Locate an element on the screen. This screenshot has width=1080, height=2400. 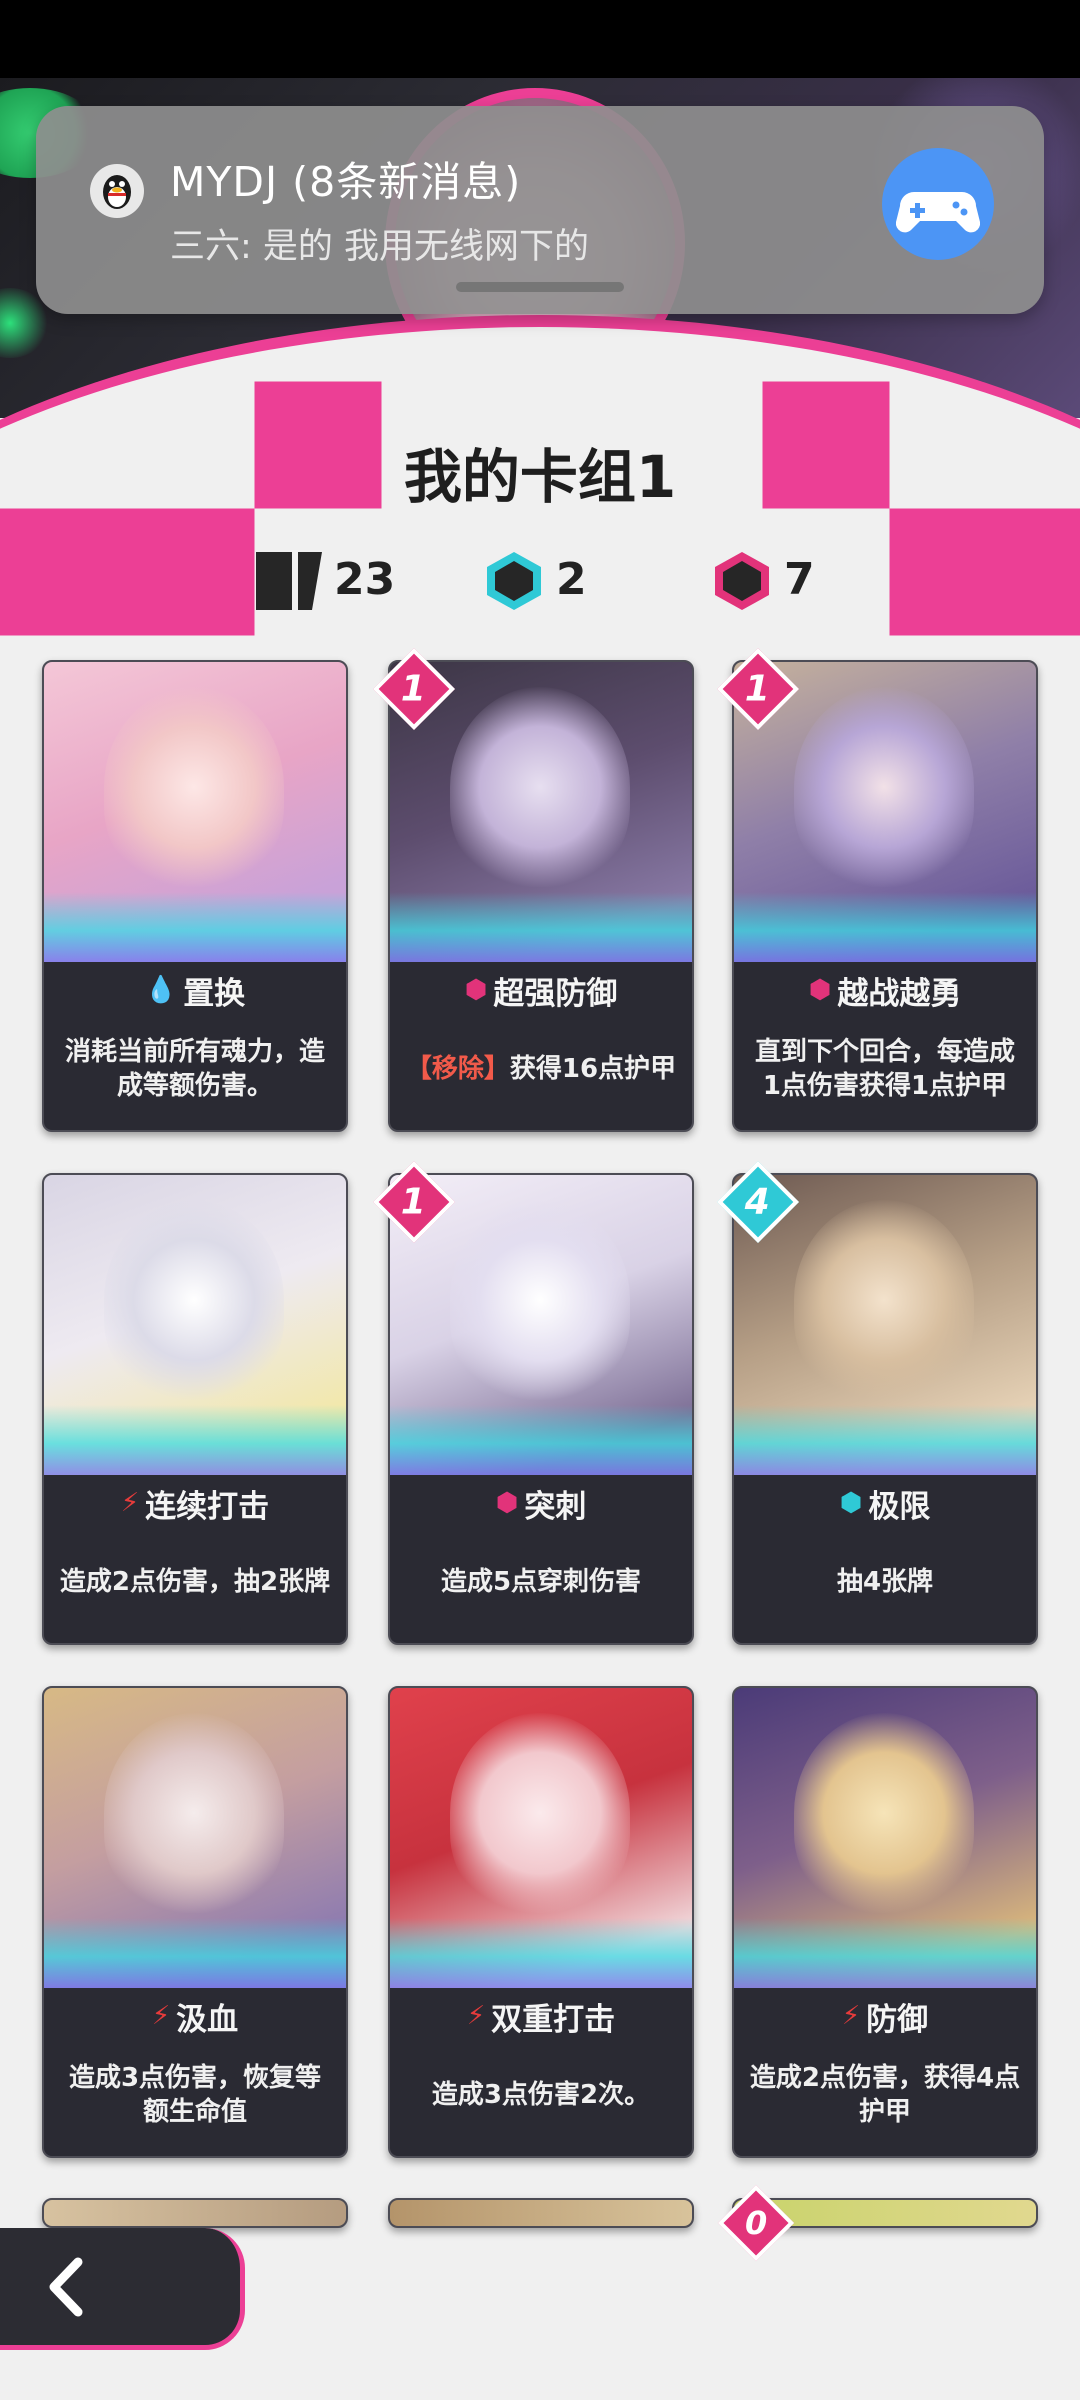
card-description: 造成2点伤害，抽2张牌 is located at coordinates (195, 1582).